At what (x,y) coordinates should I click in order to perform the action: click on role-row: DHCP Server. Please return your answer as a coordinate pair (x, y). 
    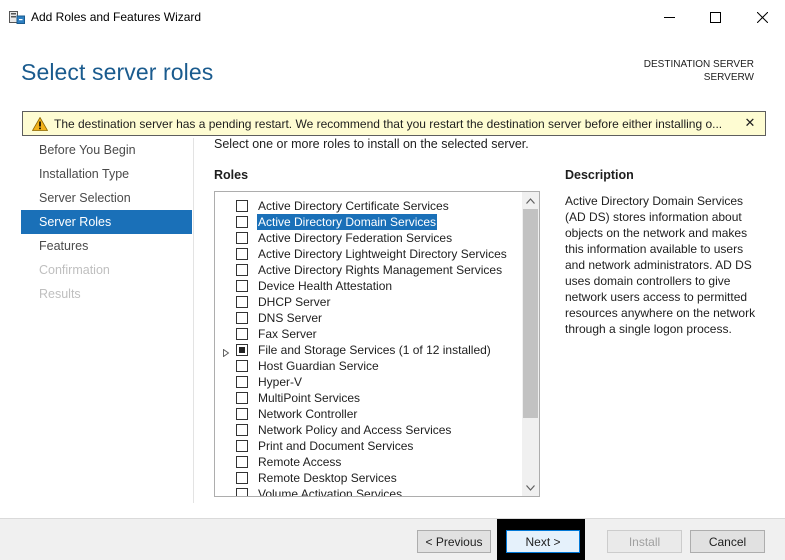
    Looking at the image, I should click on (368, 302).